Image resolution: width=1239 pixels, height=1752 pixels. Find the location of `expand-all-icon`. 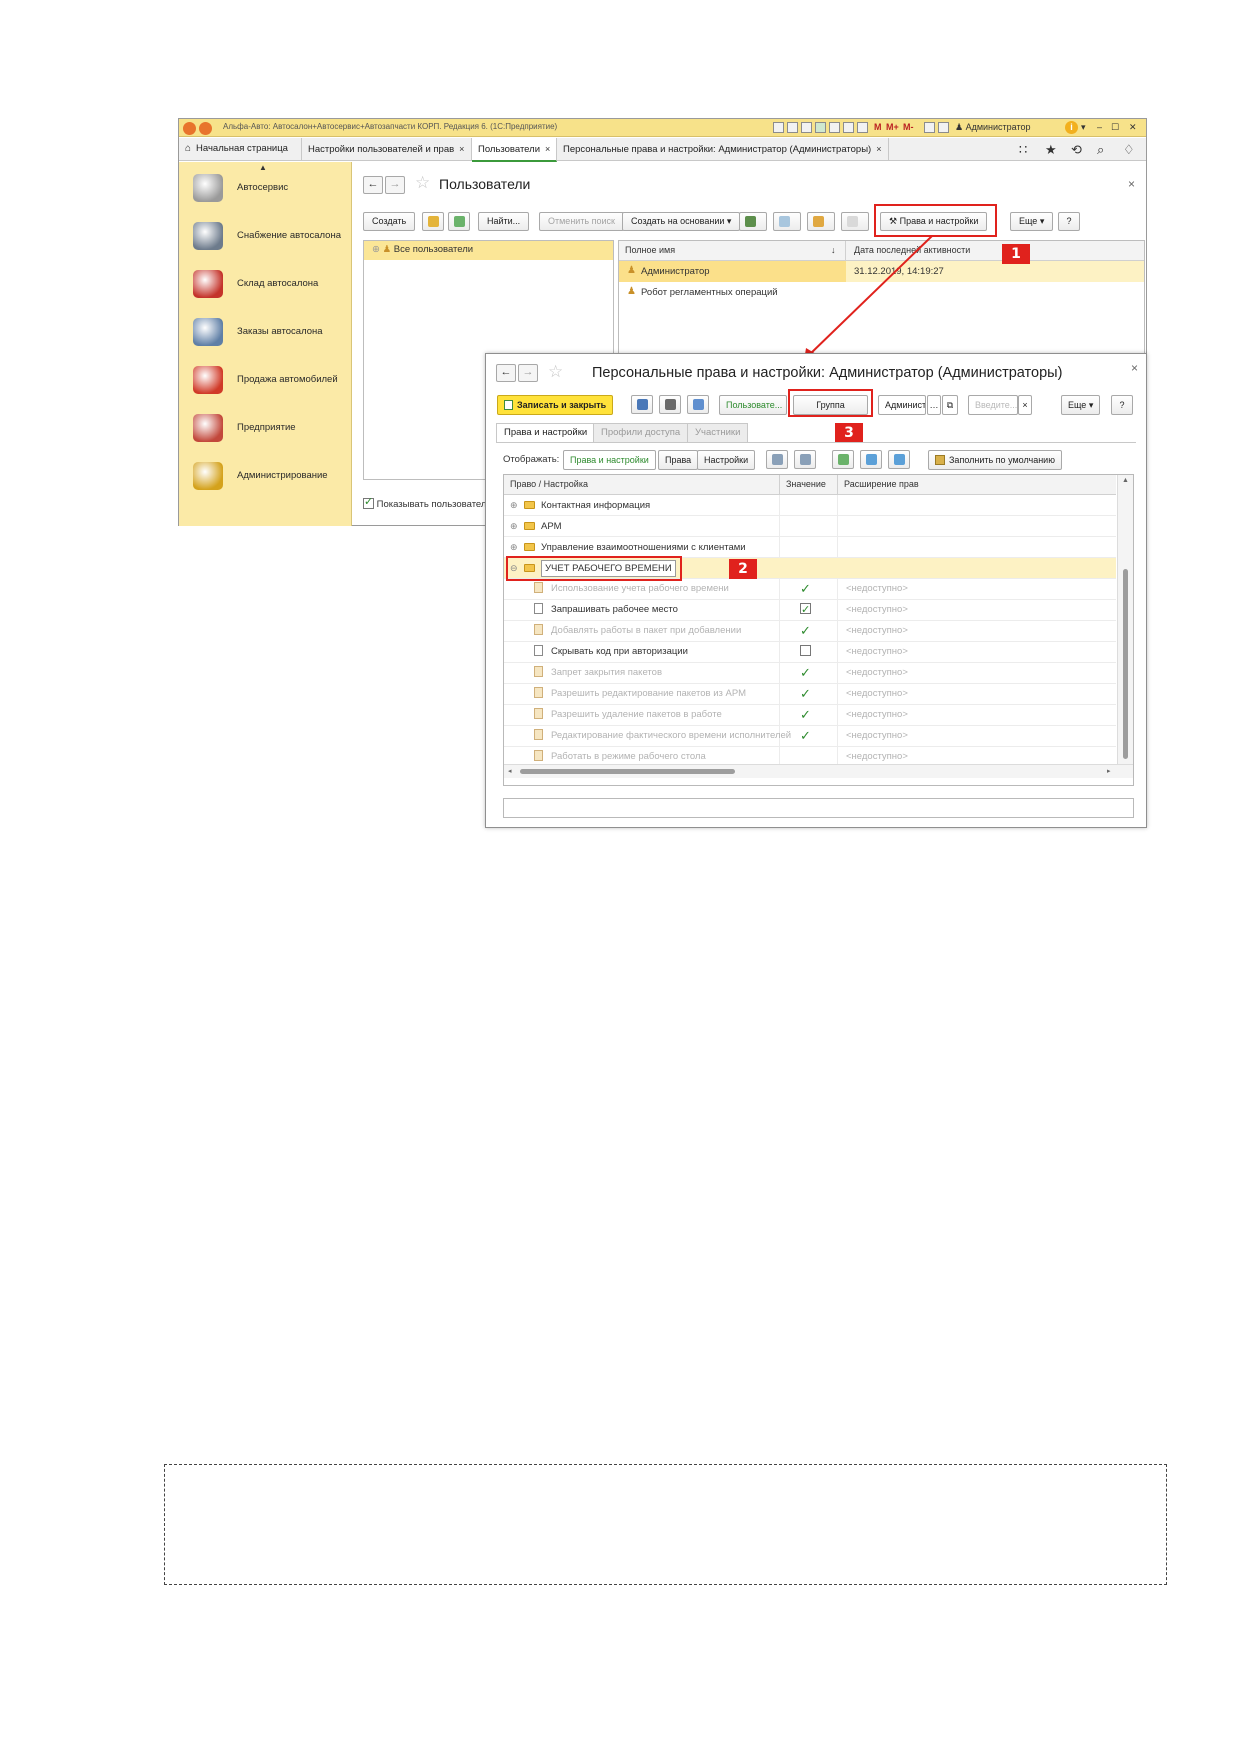

expand-all-icon is located at coordinates (777, 459).